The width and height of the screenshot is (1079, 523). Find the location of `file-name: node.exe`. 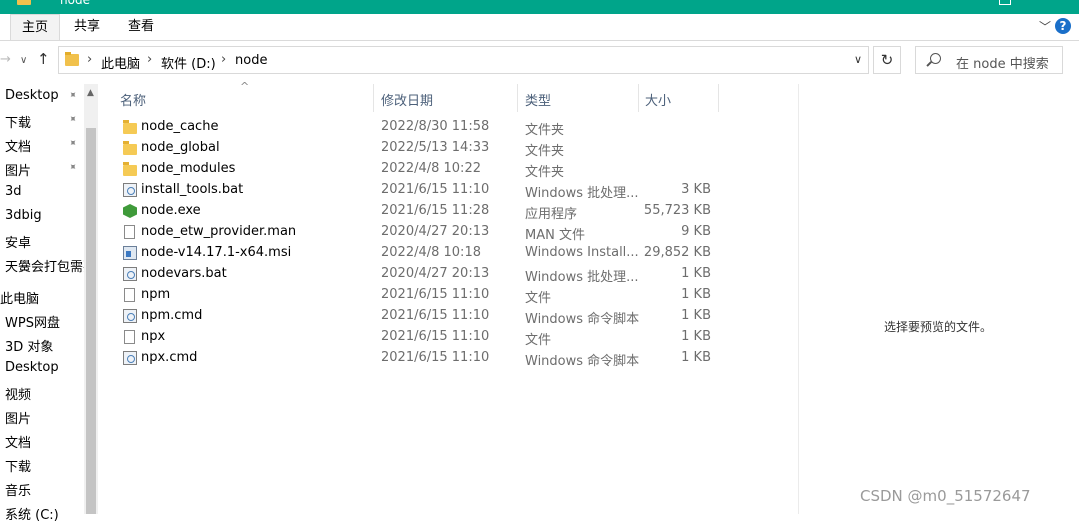

file-name: node.exe is located at coordinates (171, 210).